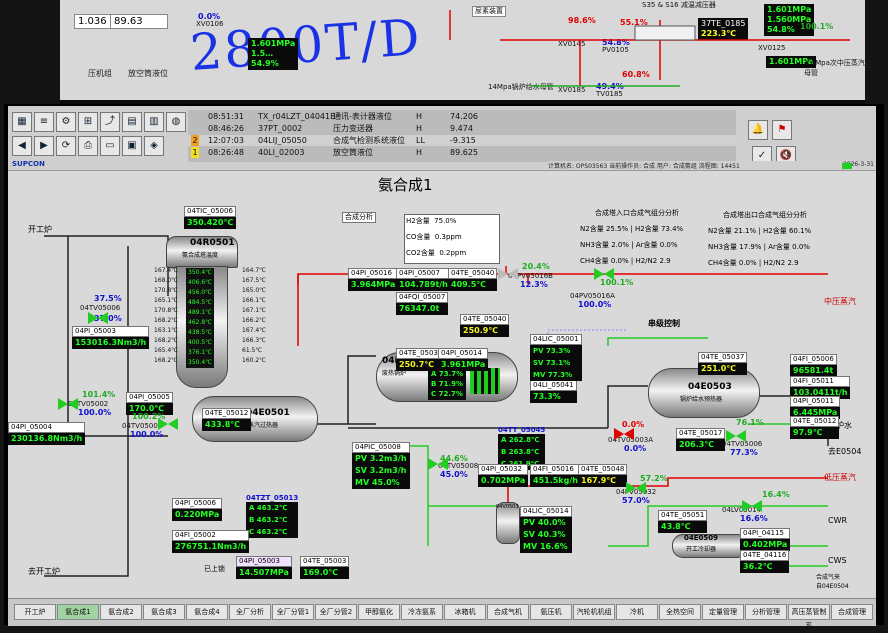  Describe the element at coordinates (207, 612) in the screenshot. I see `nav-button: 氨合成4` at that location.